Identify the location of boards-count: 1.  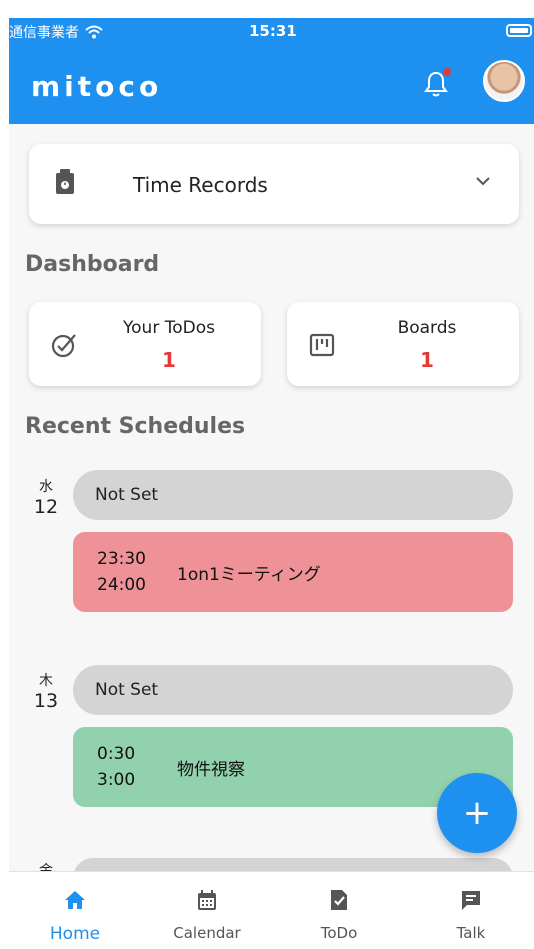
(427, 360).